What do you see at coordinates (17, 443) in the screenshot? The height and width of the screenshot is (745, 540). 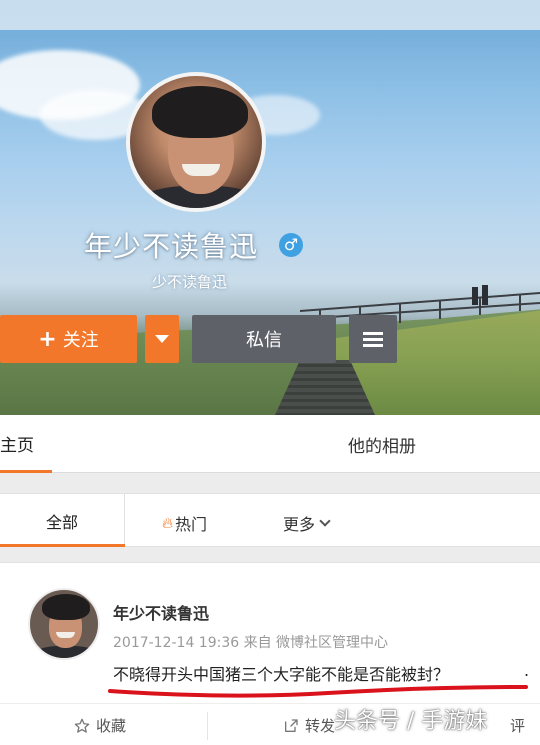 I see `tab-home: 主页` at bounding box center [17, 443].